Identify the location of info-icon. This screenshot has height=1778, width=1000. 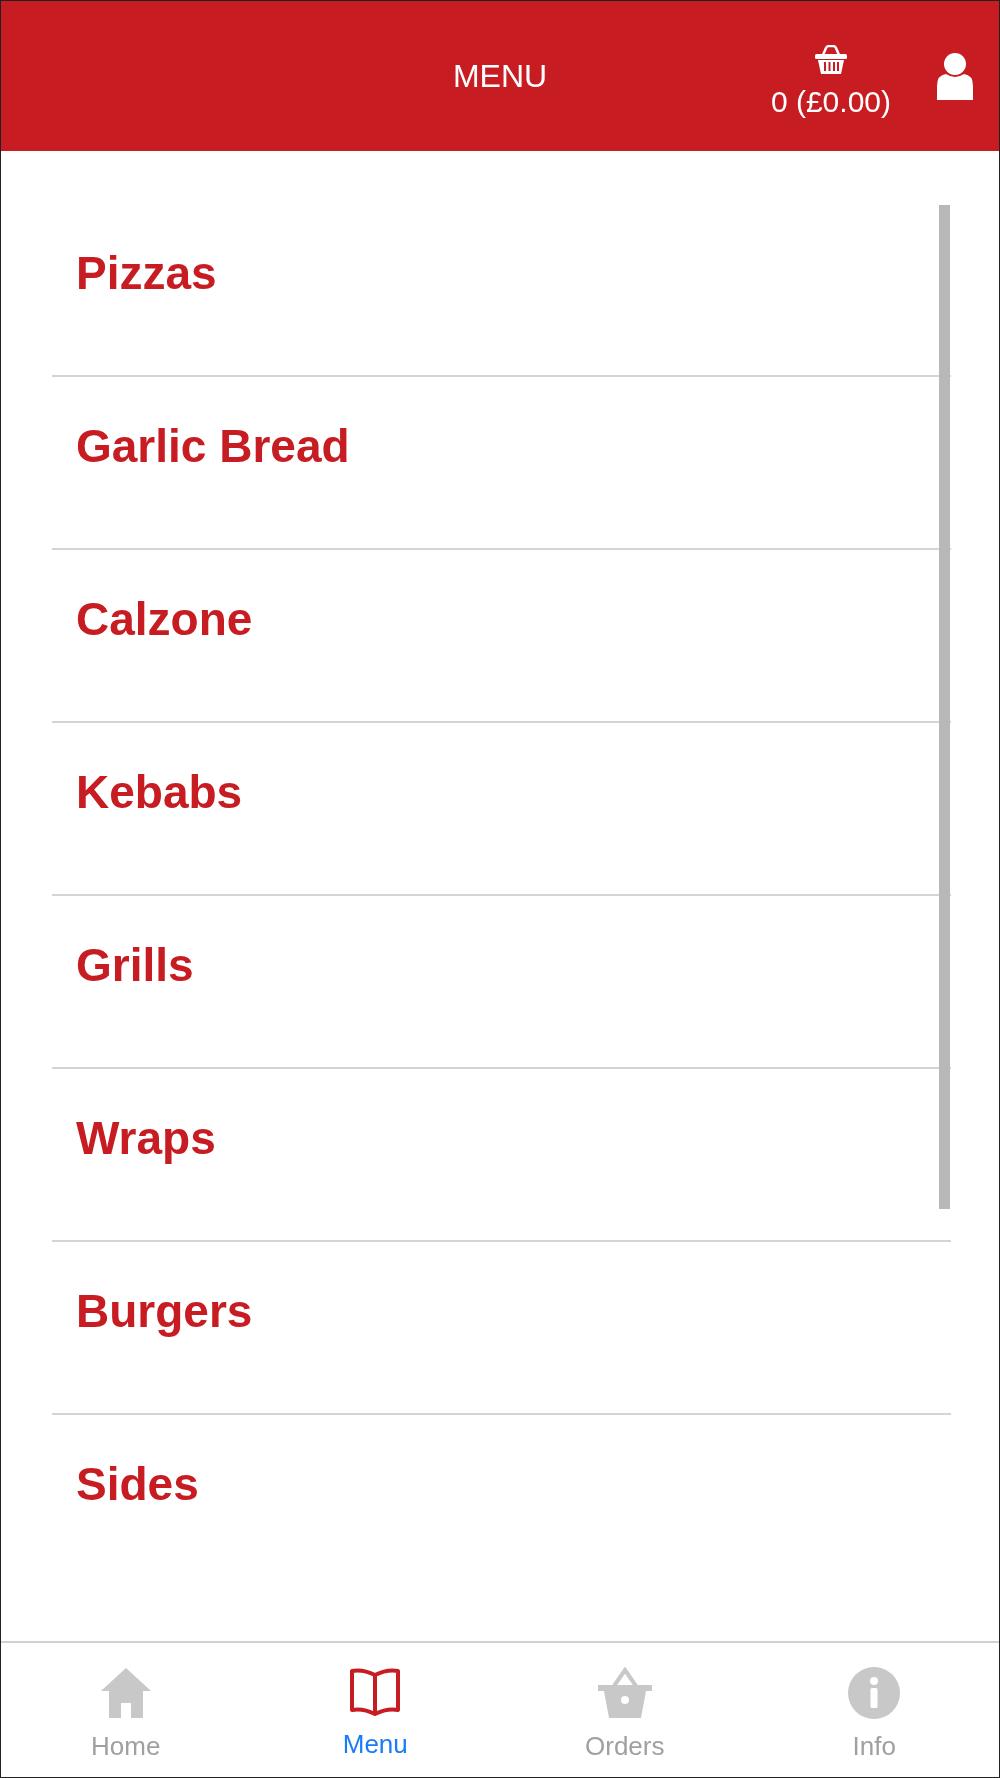
(874, 1693).